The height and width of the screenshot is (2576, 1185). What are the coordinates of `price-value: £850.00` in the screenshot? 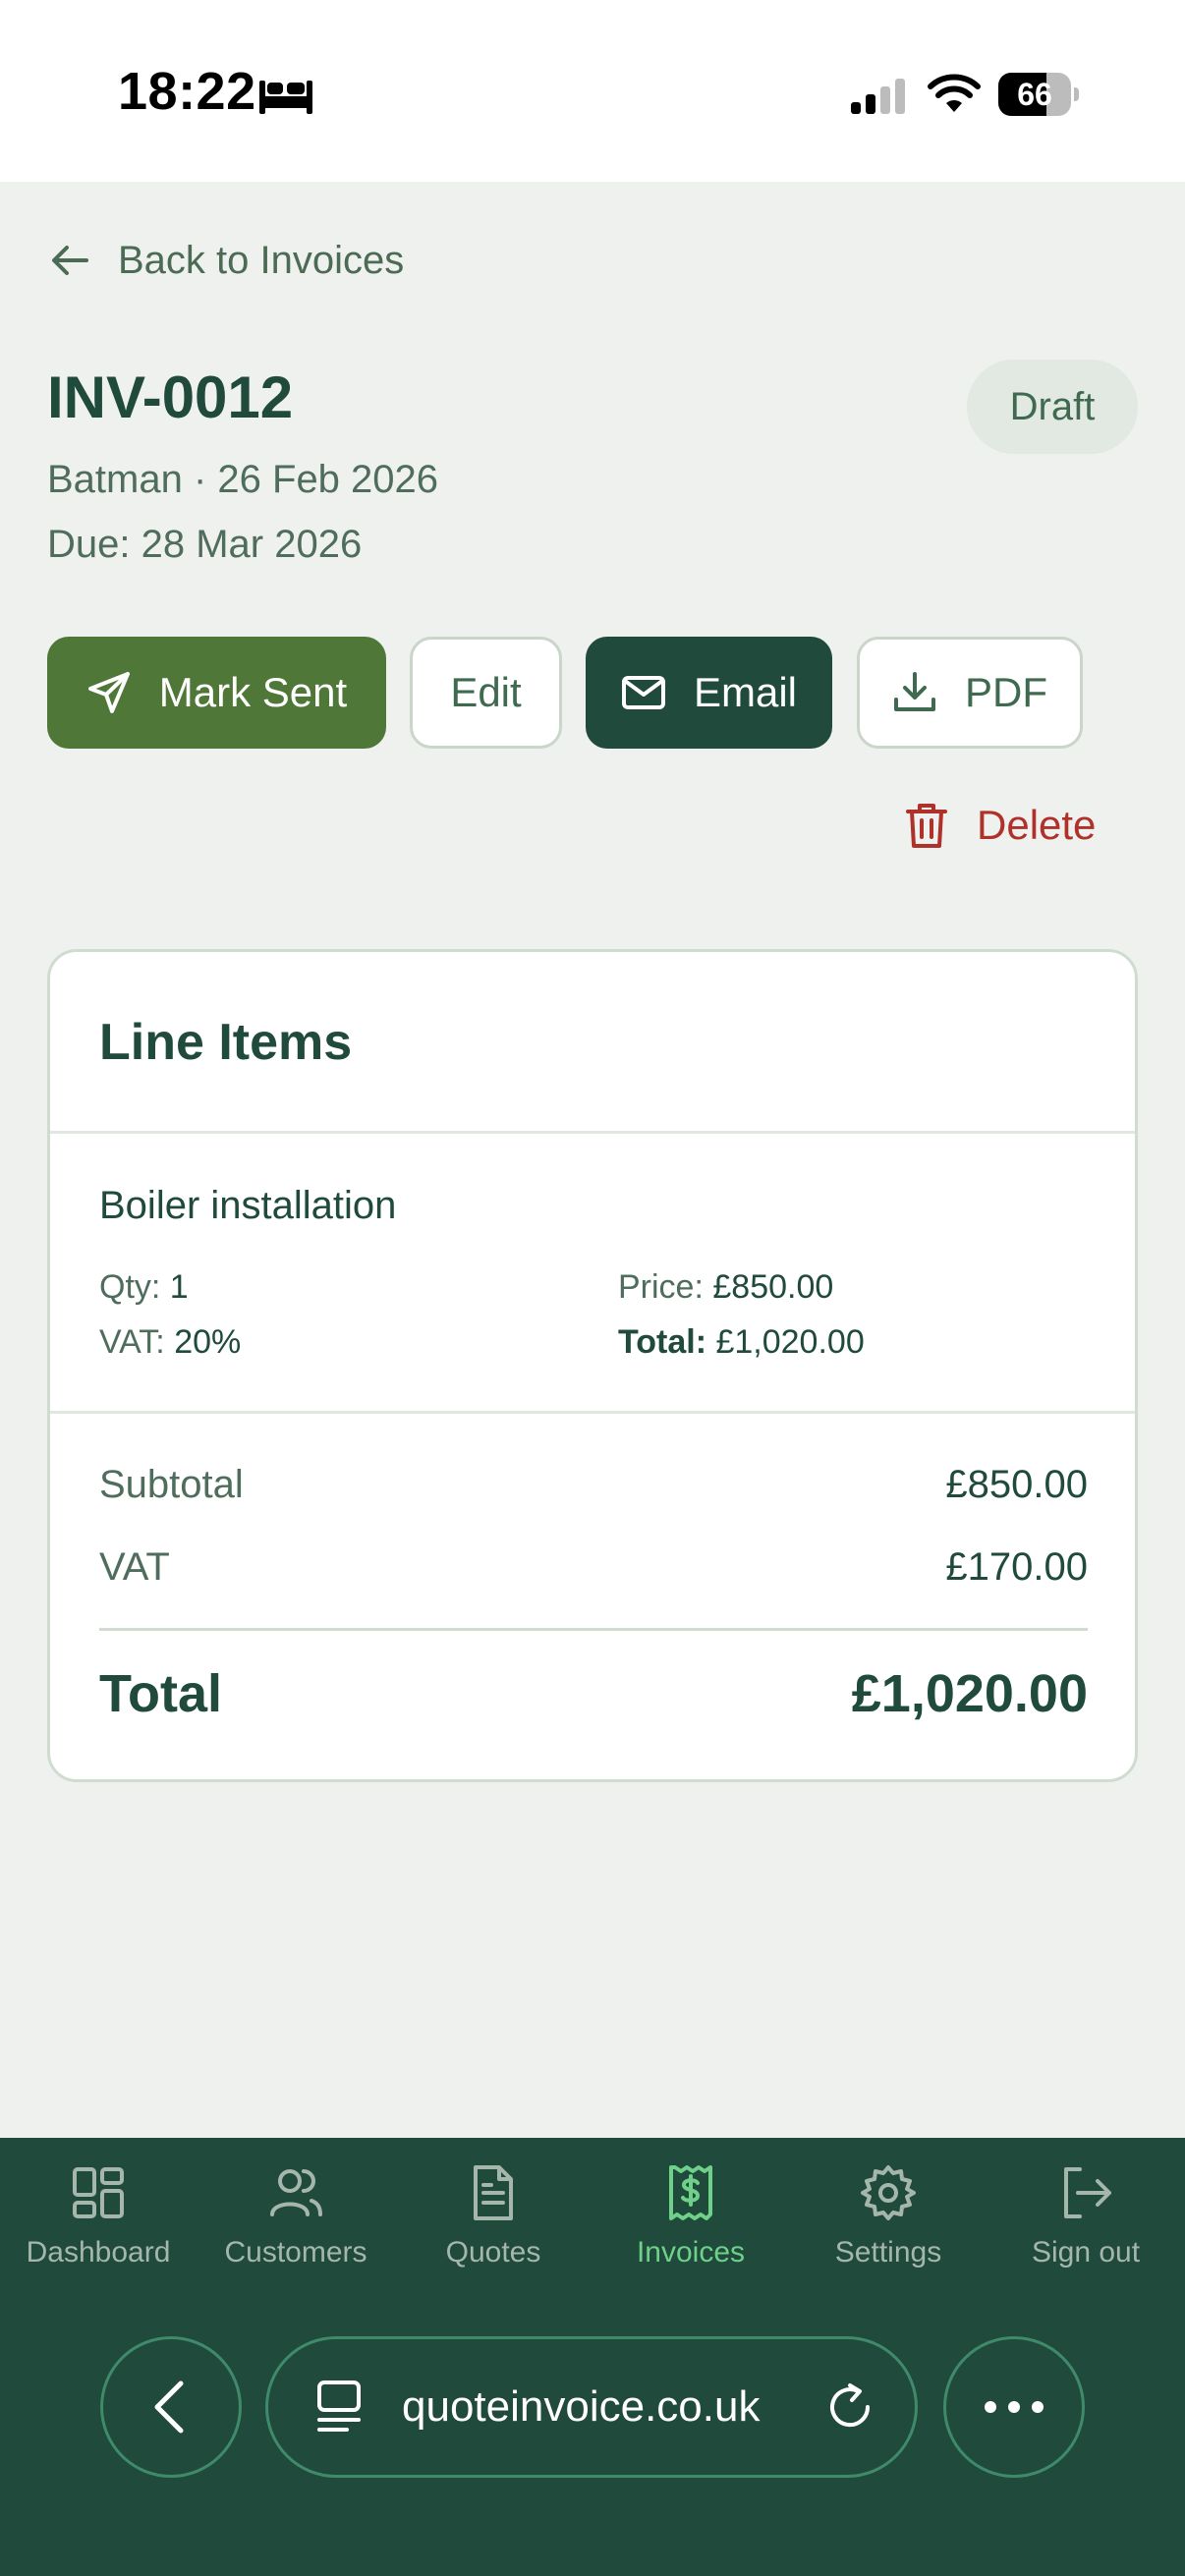 It's located at (773, 1287).